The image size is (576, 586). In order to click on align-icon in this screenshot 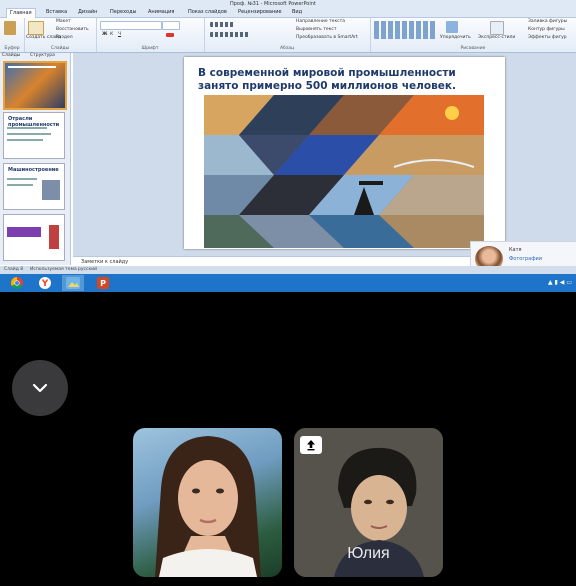, I will do `click(230, 34)`.